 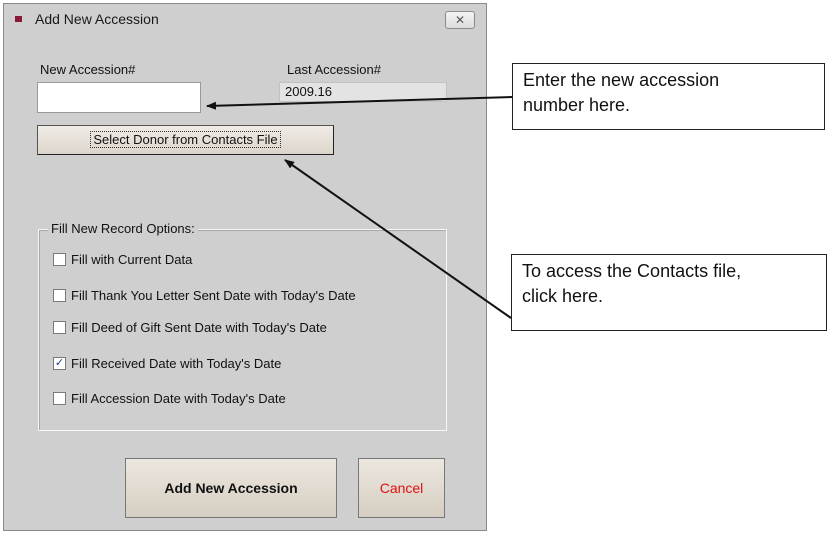 What do you see at coordinates (97, 19) in the screenshot?
I see `dialog-title: Add New Accession` at bounding box center [97, 19].